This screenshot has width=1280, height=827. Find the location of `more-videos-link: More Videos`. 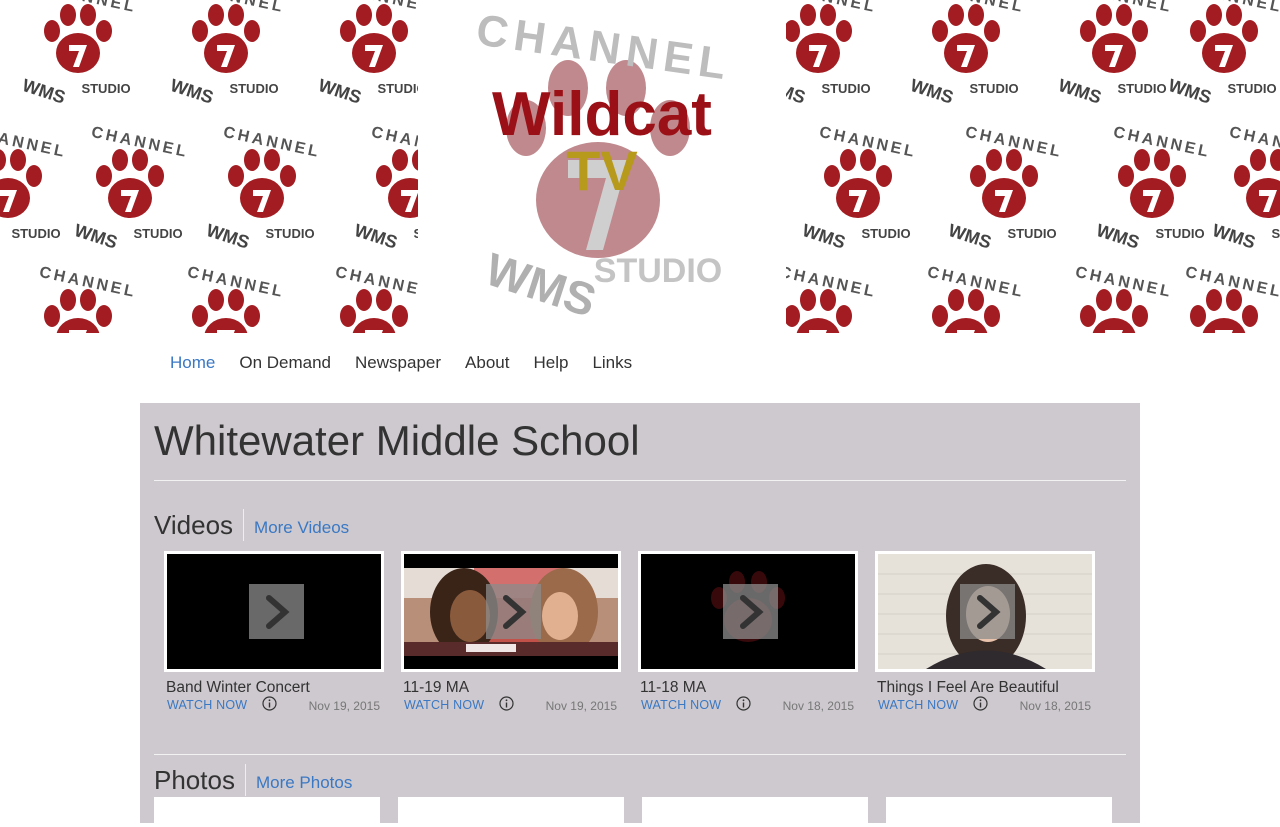

more-videos-link: More Videos is located at coordinates (301, 528).